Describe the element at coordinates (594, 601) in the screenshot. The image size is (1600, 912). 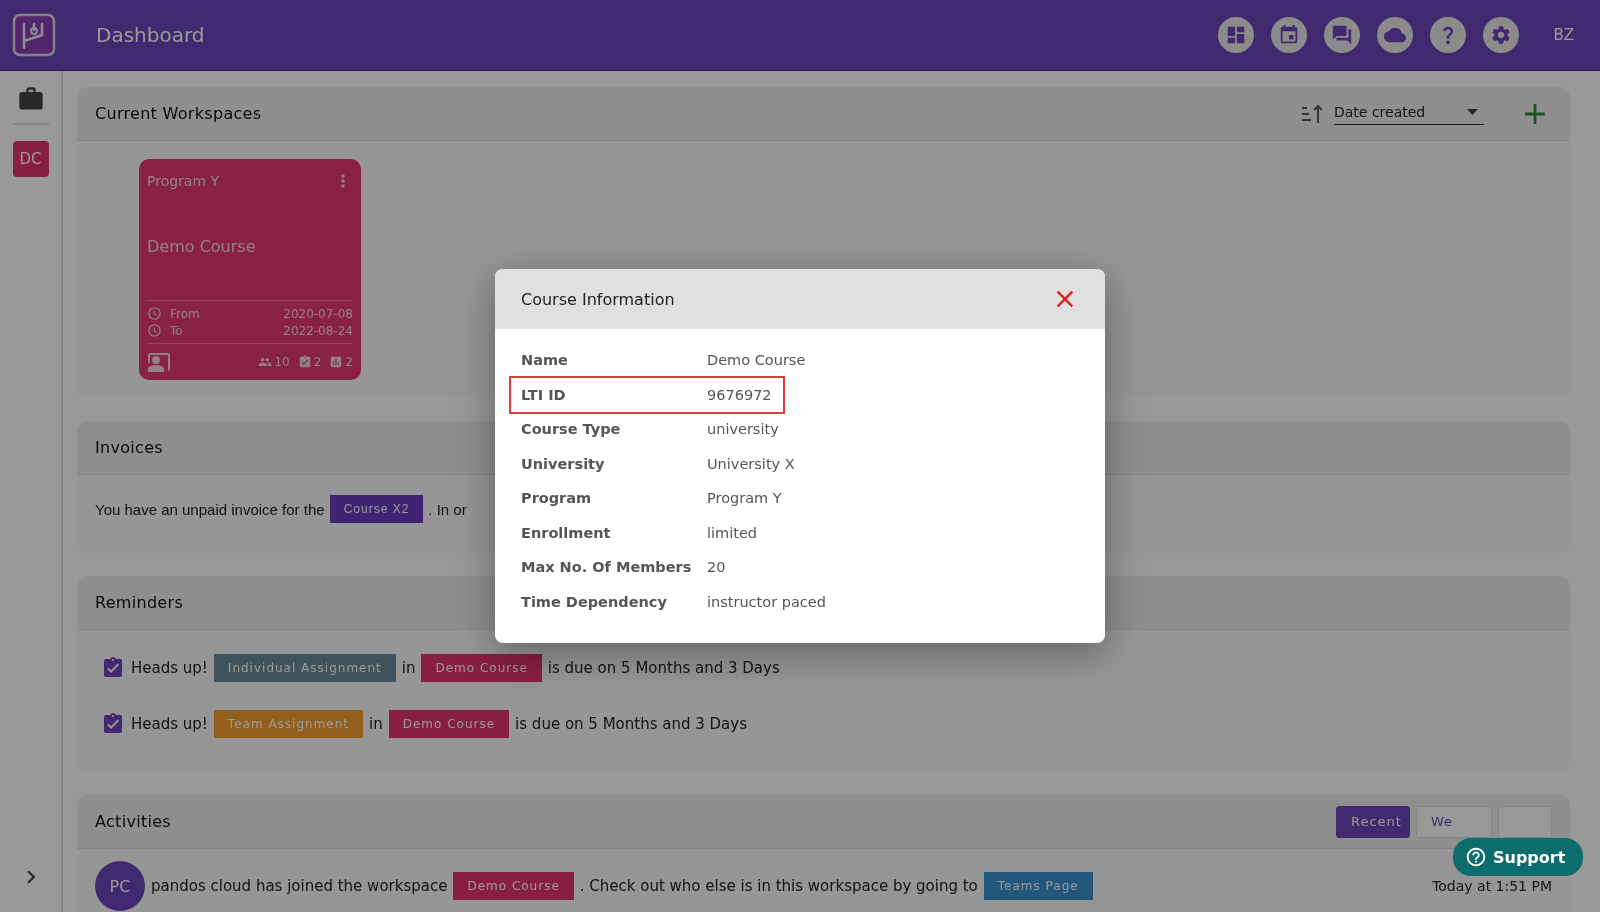
I see `field-label: Time Dependency` at that location.